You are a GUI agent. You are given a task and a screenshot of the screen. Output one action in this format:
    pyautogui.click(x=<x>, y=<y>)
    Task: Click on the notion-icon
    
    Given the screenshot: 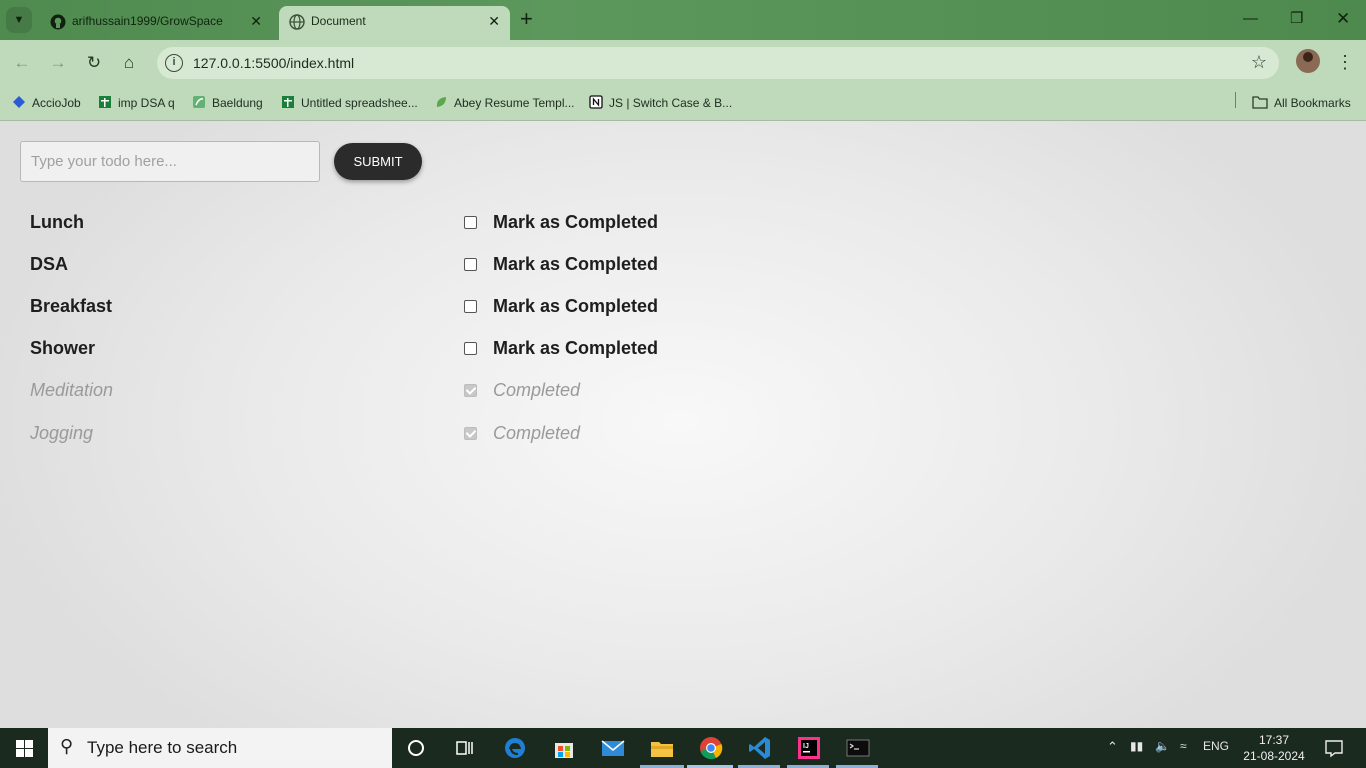 What is the action you would take?
    pyautogui.click(x=596, y=102)
    